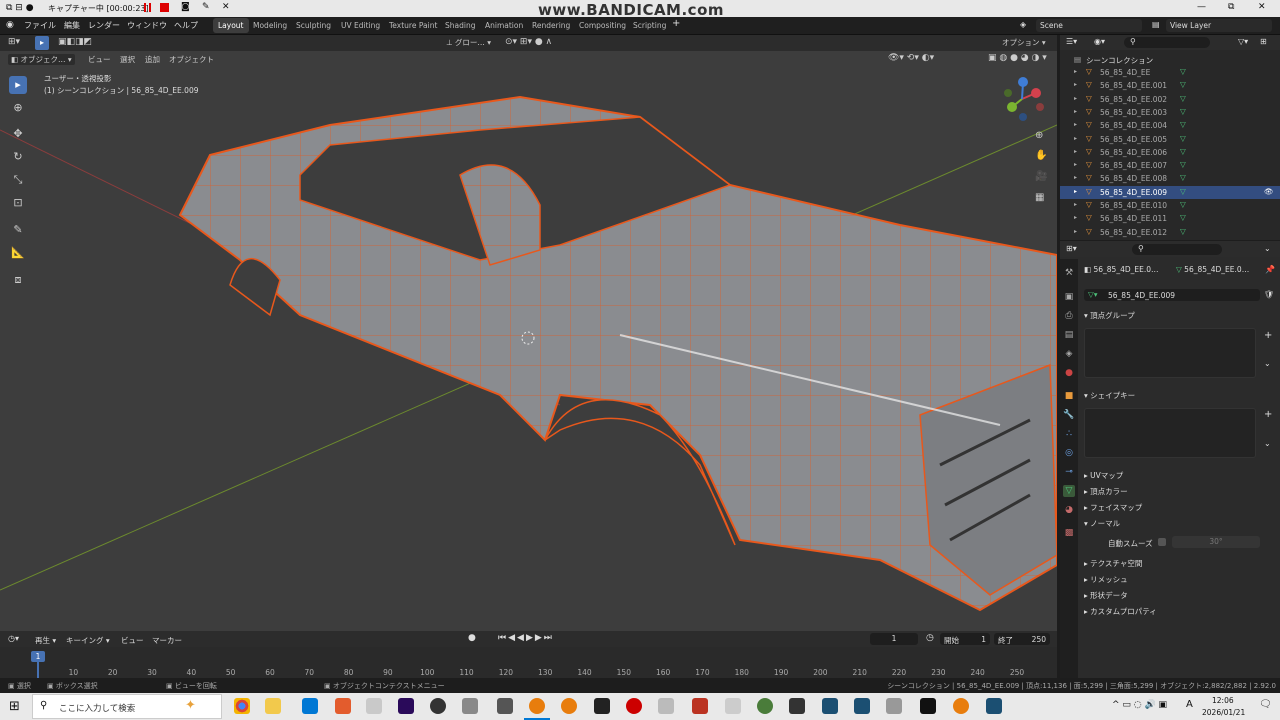 The width and height of the screenshot is (1280, 720). I want to click on scene-tab-icon: ◈, so click(1069, 354).